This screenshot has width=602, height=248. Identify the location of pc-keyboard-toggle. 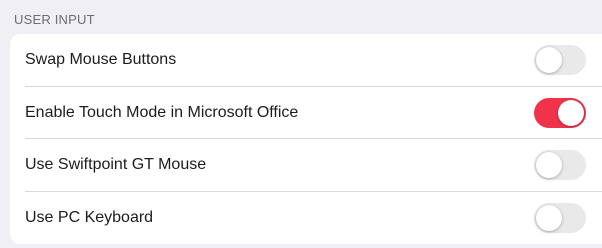
(560, 217).